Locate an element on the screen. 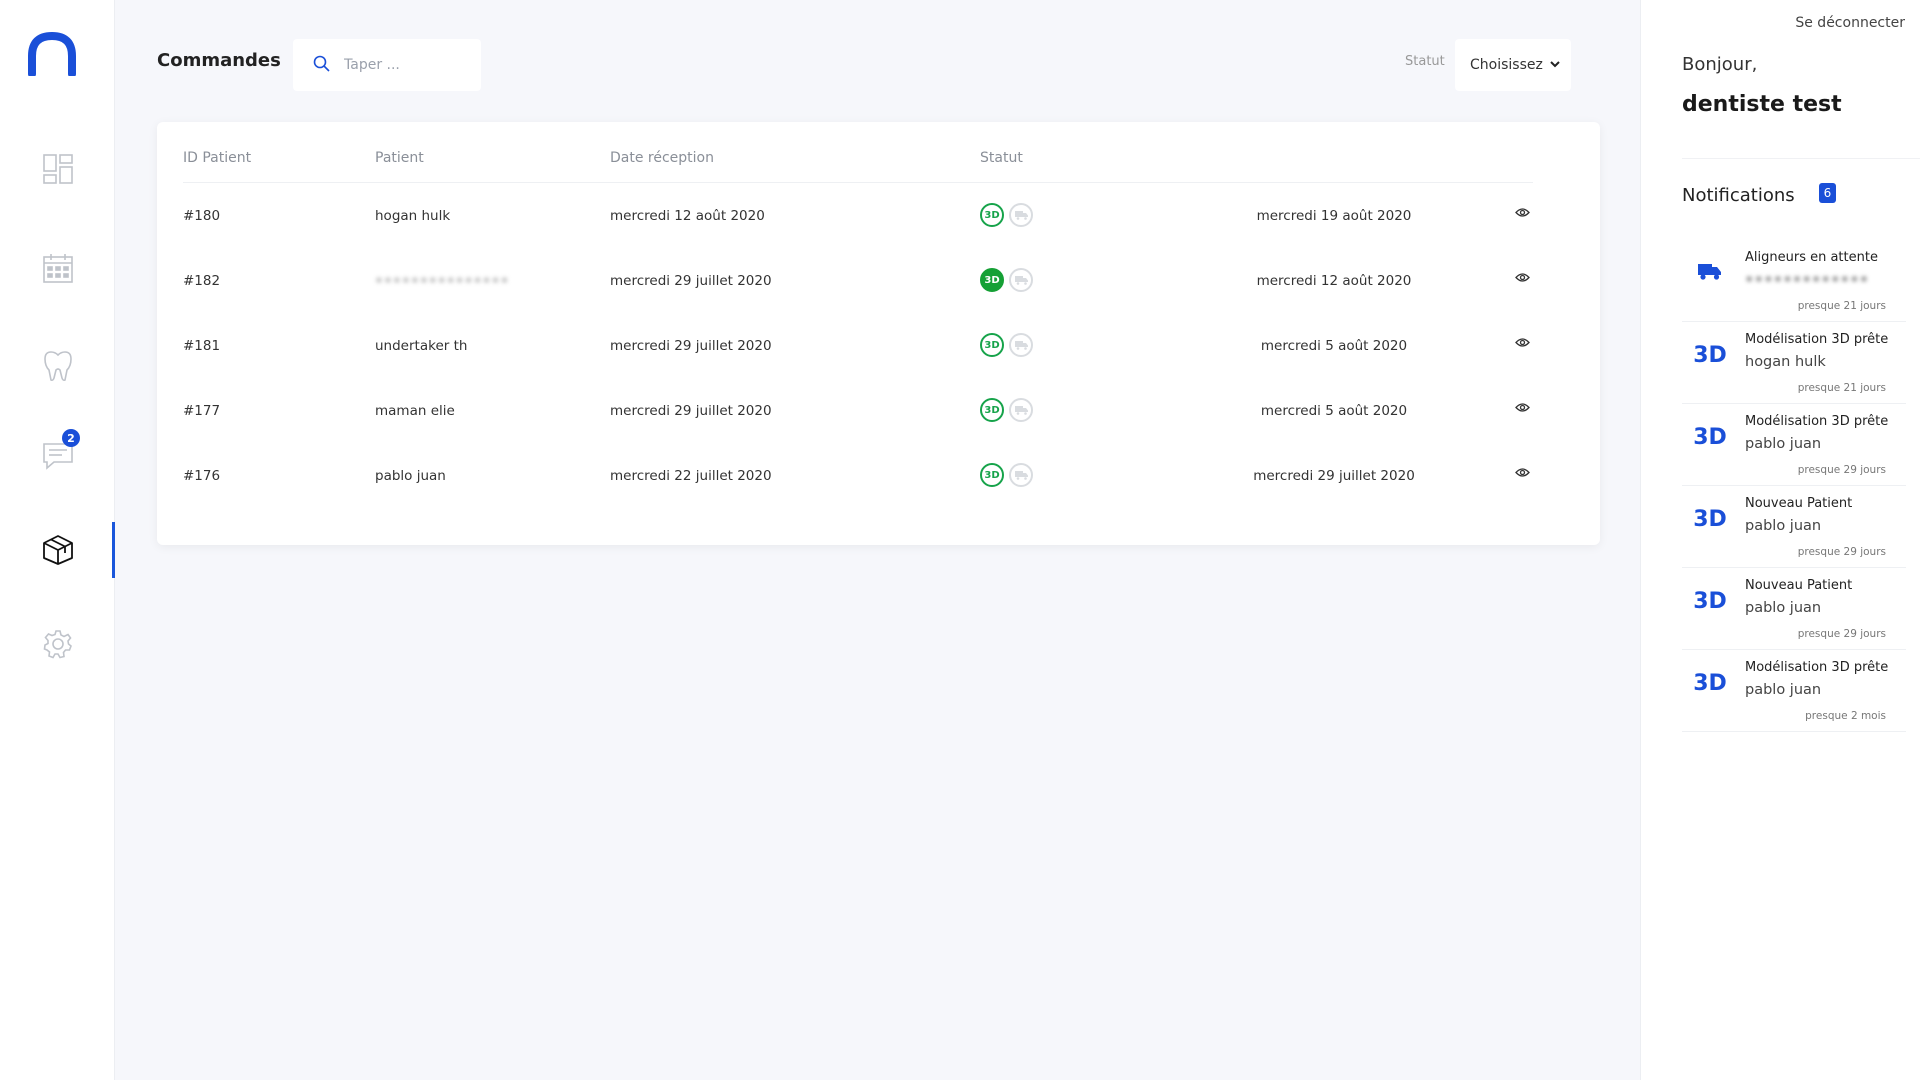 The image size is (1920, 1080). notification-title: Aligneurs en attente is located at coordinates (1811, 257).